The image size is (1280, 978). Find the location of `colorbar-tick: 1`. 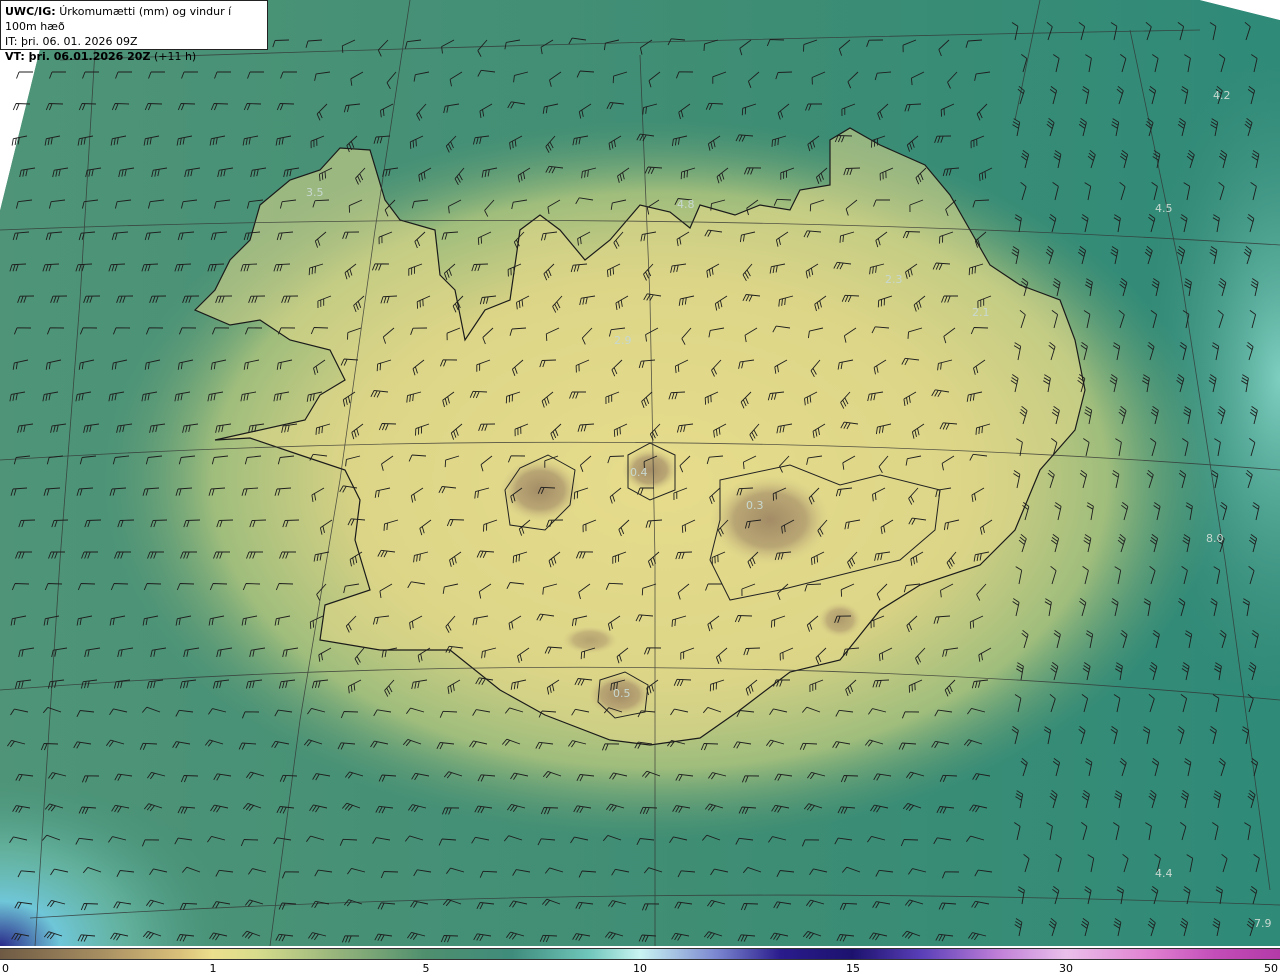

colorbar-tick: 1 is located at coordinates (213, 968).